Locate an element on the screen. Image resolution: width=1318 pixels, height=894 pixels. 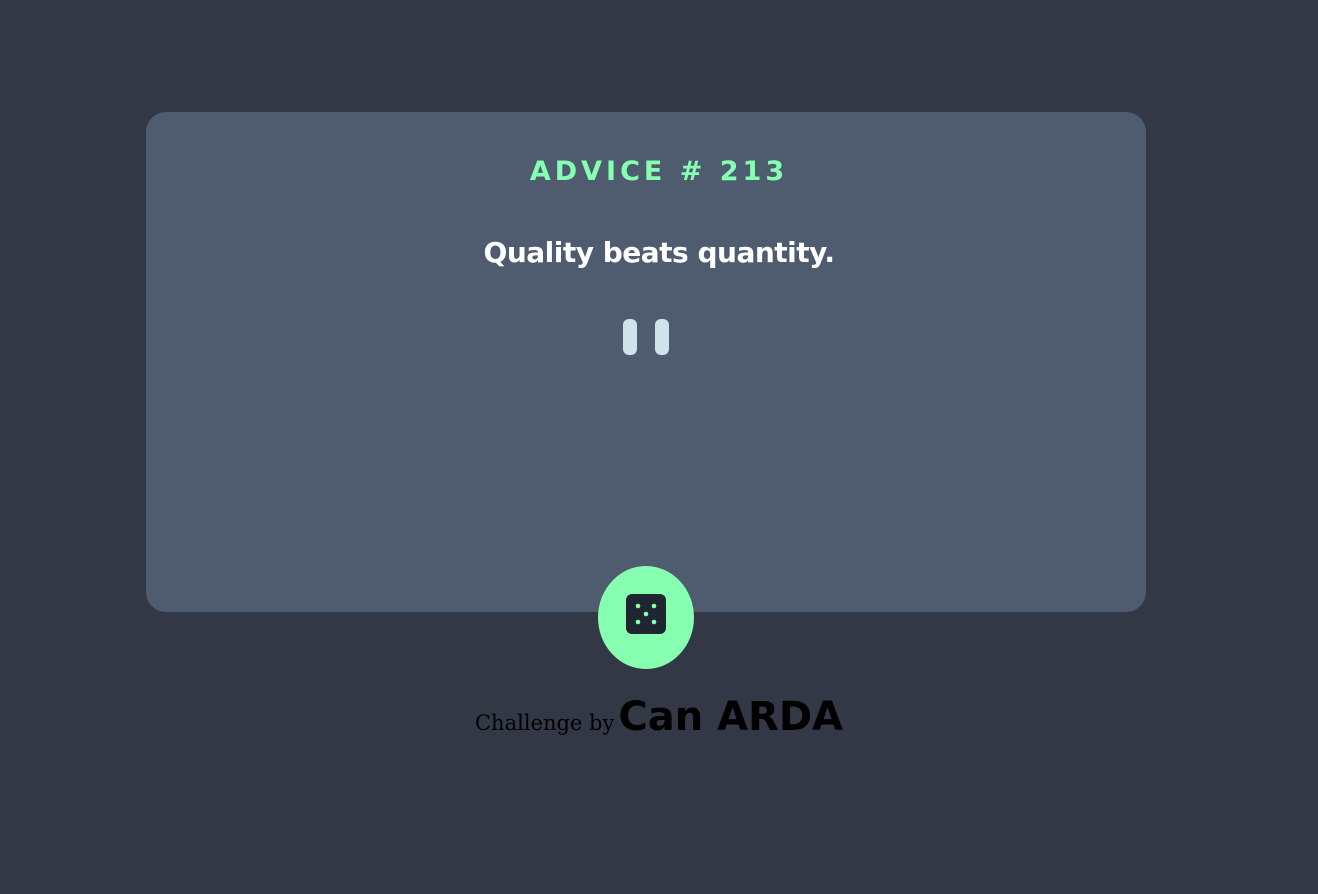
dice-icon is located at coordinates (646, 614).